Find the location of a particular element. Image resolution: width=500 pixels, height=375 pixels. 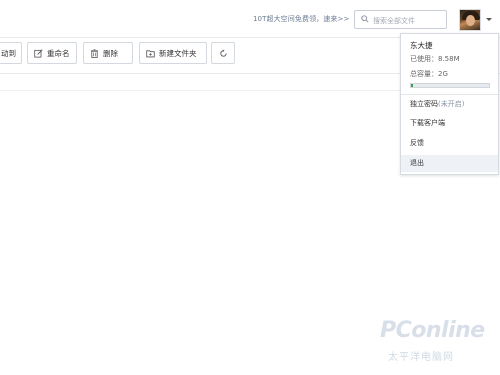

menu-item-password-label: 独立密码 is located at coordinates (424, 104).